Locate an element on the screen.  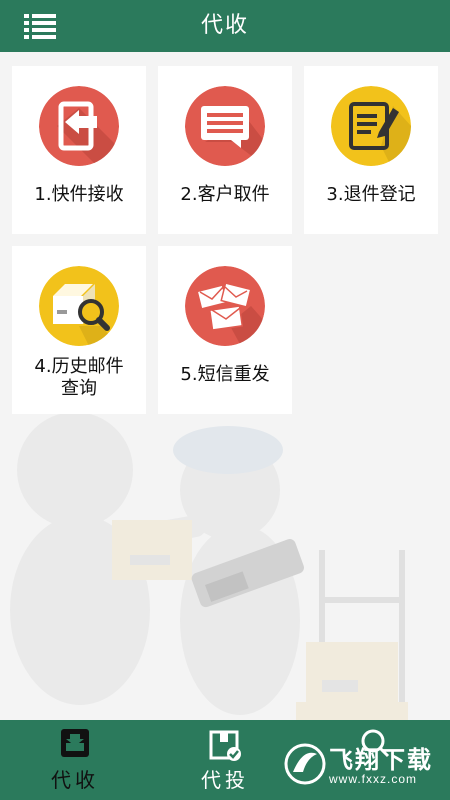
watermark-url: www.fxxz.com is located at coordinates (373, 779).